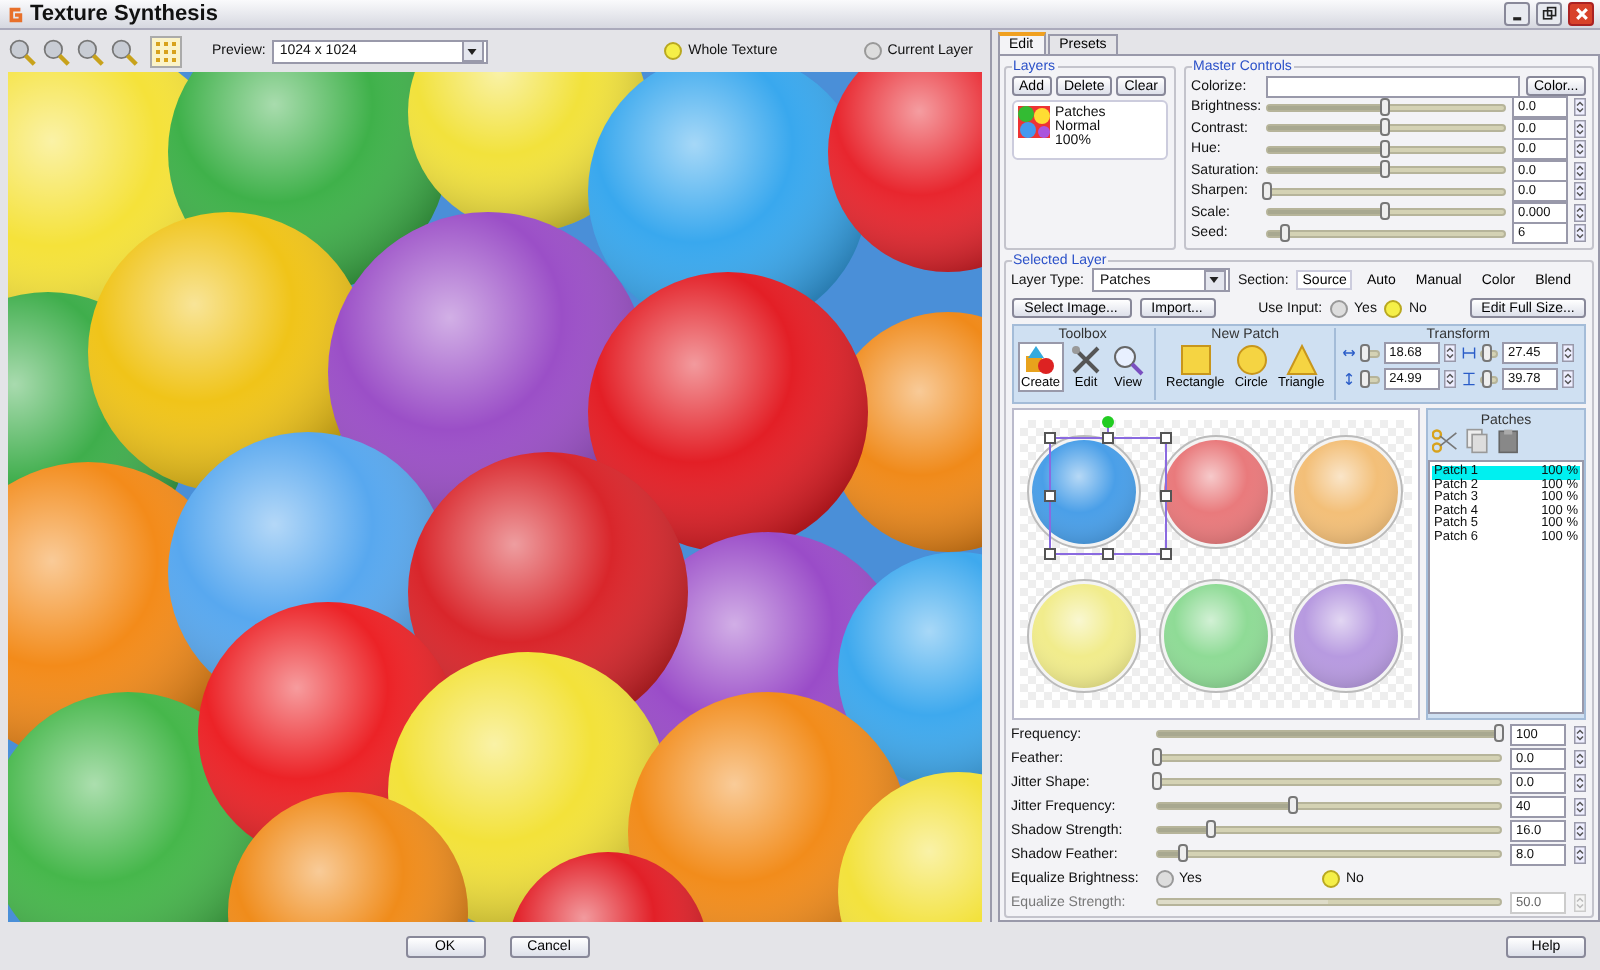  I want to click on colorize-field, so click(1392, 86).